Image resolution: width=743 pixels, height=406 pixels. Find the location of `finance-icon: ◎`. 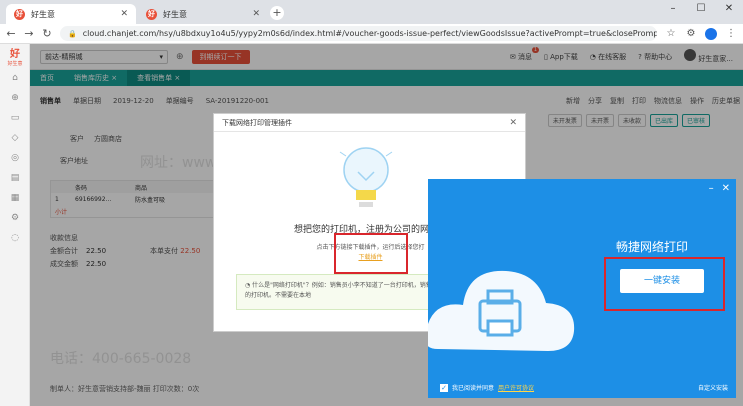

finance-icon: ◎ is located at coordinates (15, 158).